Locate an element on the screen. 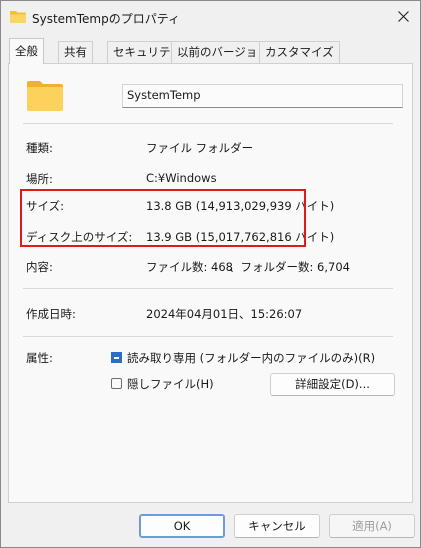 The height and width of the screenshot is (548, 421). tab-customize: カスタマイズ is located at coordinates (299, 52).